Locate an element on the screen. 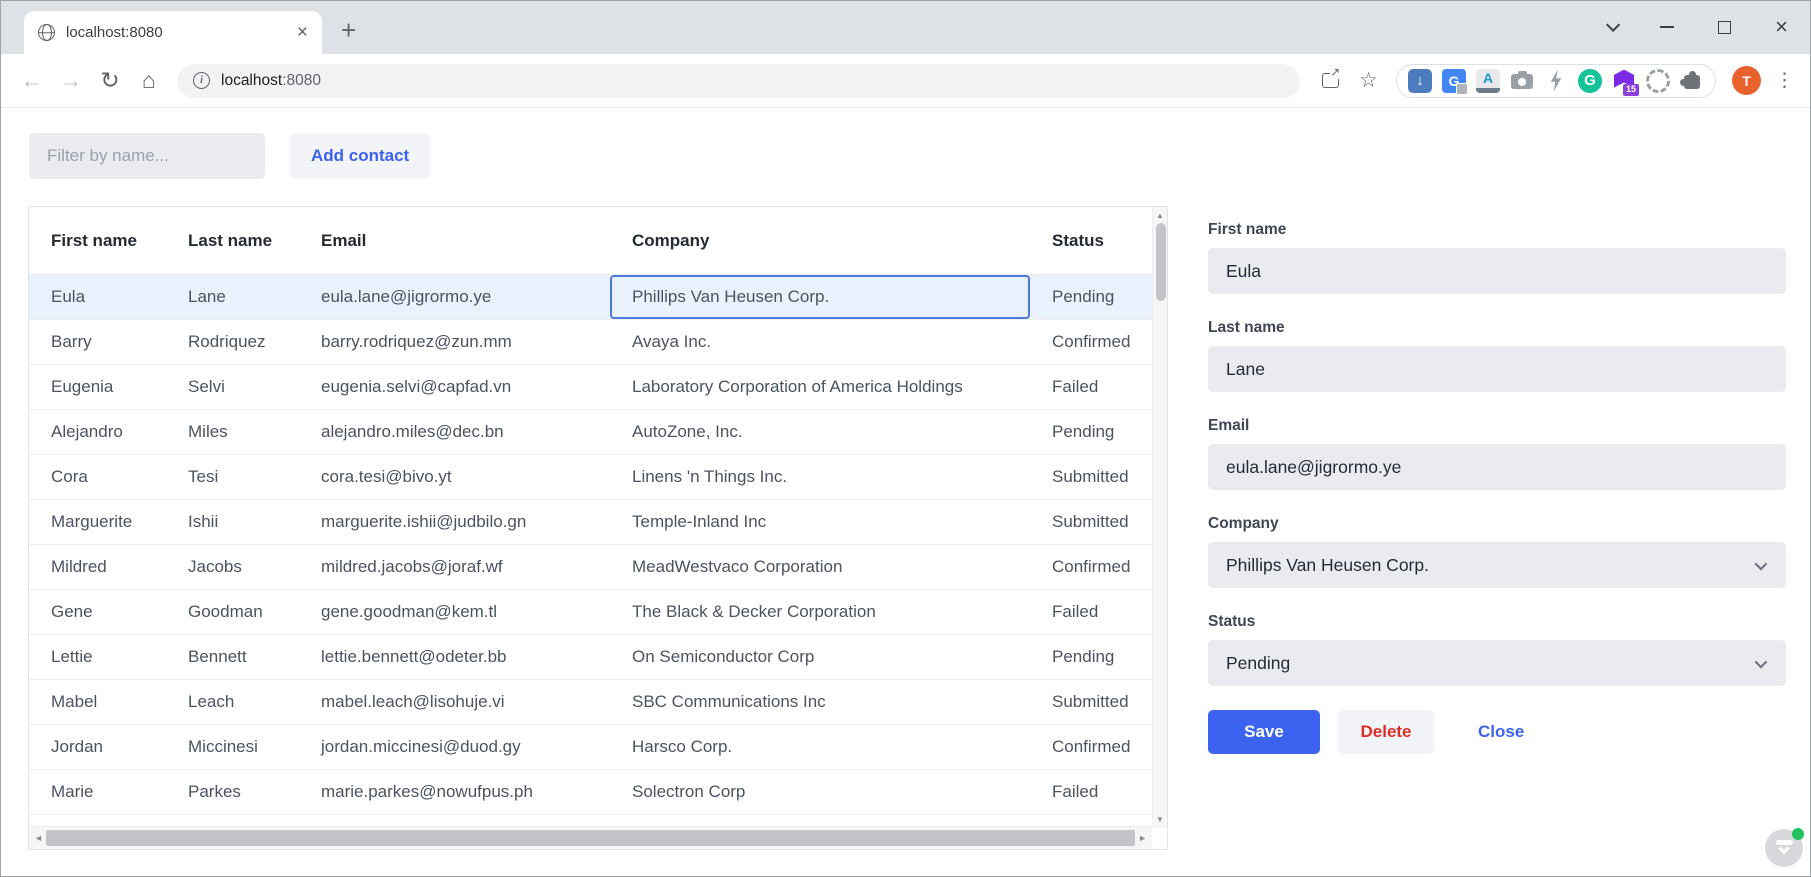  cell-company: Linens 'n Things Inc. is located at coordinates (820, 477).